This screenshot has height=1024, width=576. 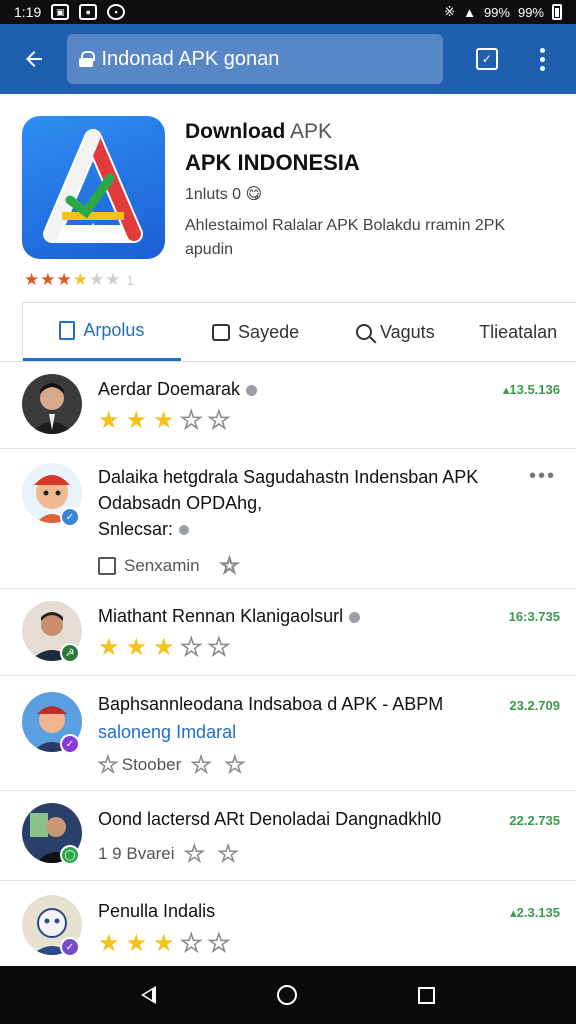 What do you see at coordinates (427, 995) in the screenshot?
I see `nav-recents-icon` at bounding box center [427, 995].